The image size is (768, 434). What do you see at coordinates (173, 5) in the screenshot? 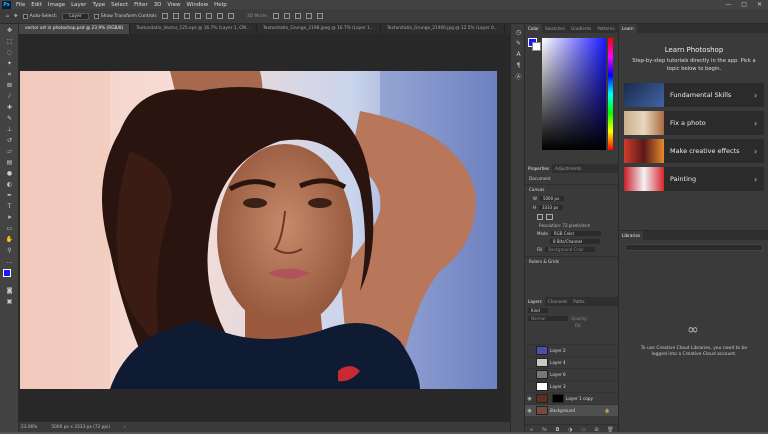
I see `menu-view: View` at bounding box center [173, 5].